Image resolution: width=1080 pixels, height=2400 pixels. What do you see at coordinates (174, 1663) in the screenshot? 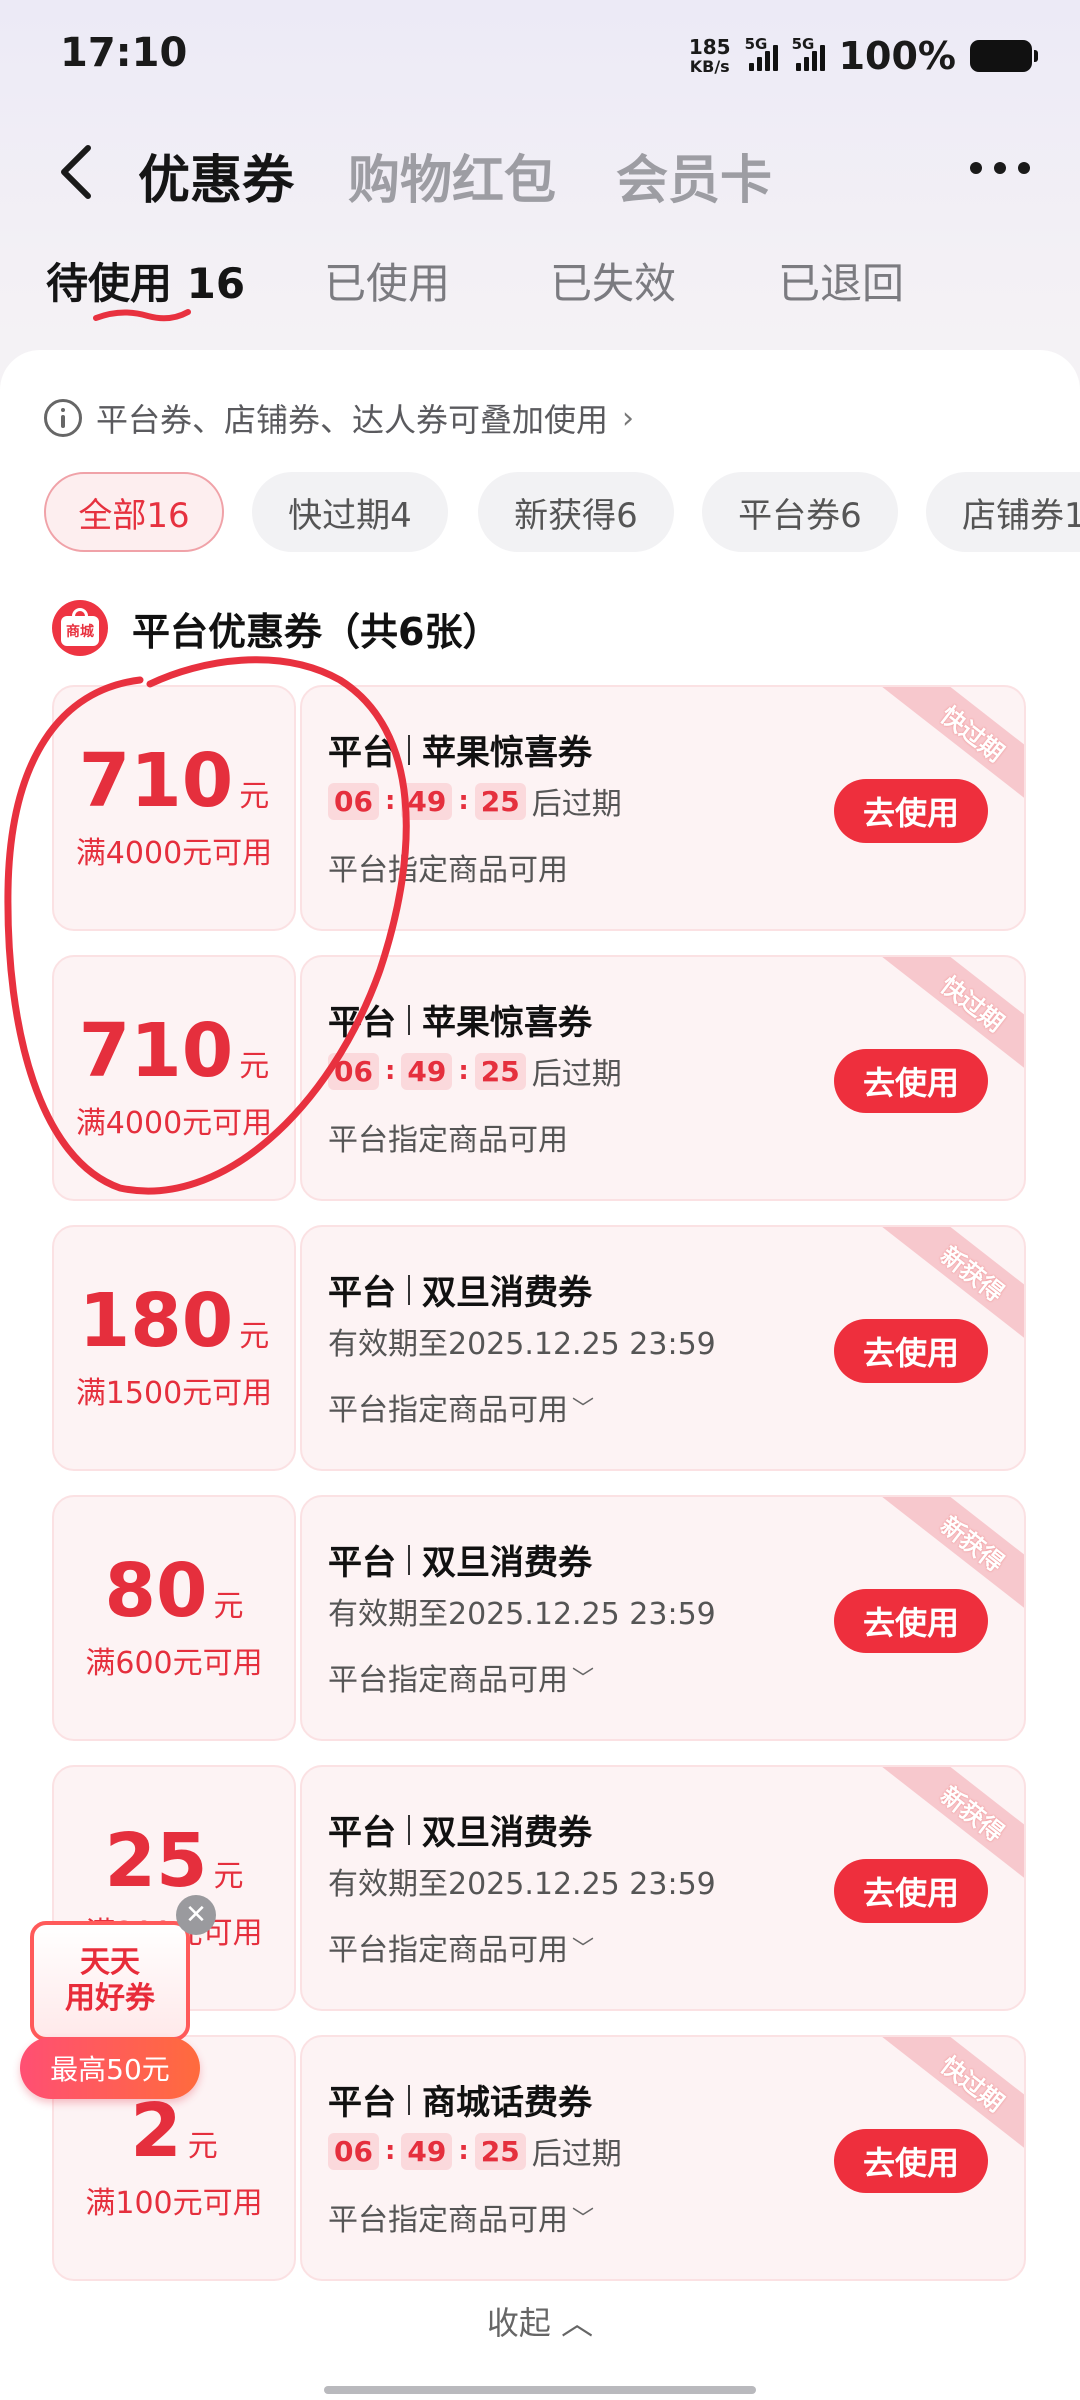
I see `coupon-condition: 满600元可用` at bounding box center [174, 1663].